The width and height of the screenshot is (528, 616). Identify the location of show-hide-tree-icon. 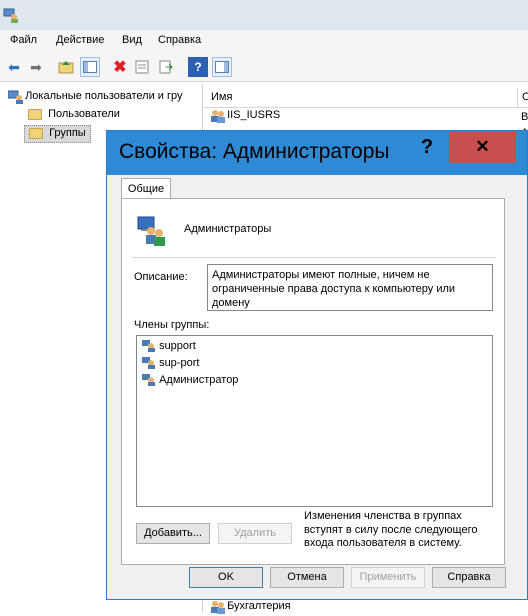
(90, 67).